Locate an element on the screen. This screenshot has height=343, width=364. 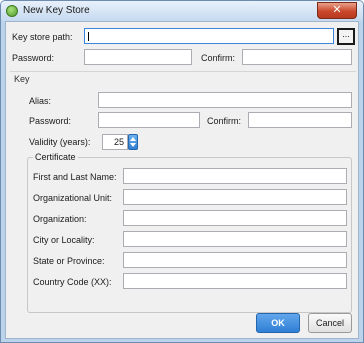
country-code-label: Country Code (XX): is located at coordinates (72, 282).